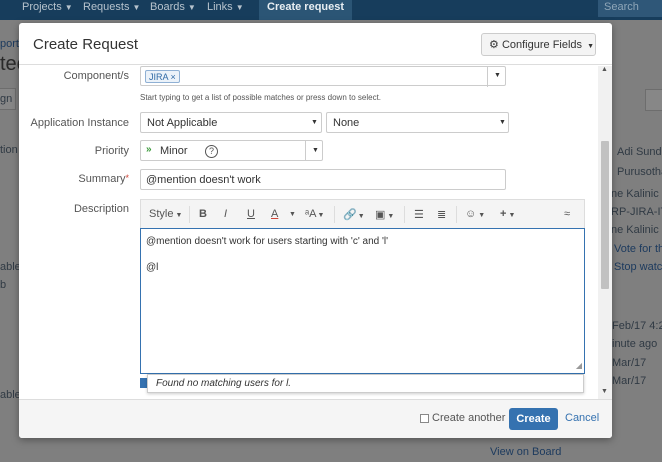 Image resolution: width=662 pixels, height=462 pixels. What do you see at coordinates (42, 7) in the screenshot?
I see `nav-projects-label: Projects` at bounding box center [42, 7].